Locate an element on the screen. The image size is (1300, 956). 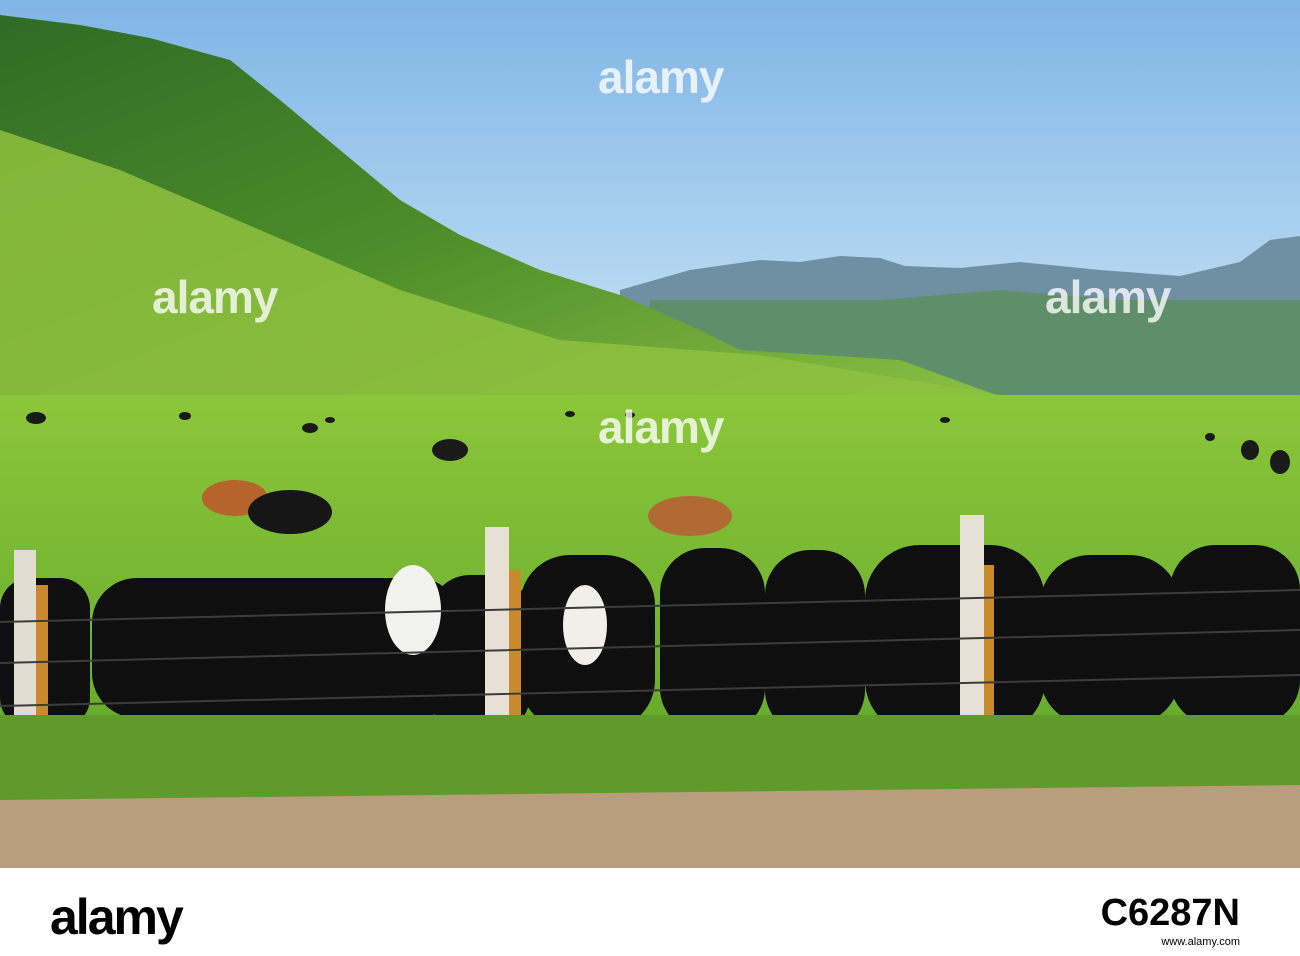
image-id: C6287N is located at coordinates (1170, 913).